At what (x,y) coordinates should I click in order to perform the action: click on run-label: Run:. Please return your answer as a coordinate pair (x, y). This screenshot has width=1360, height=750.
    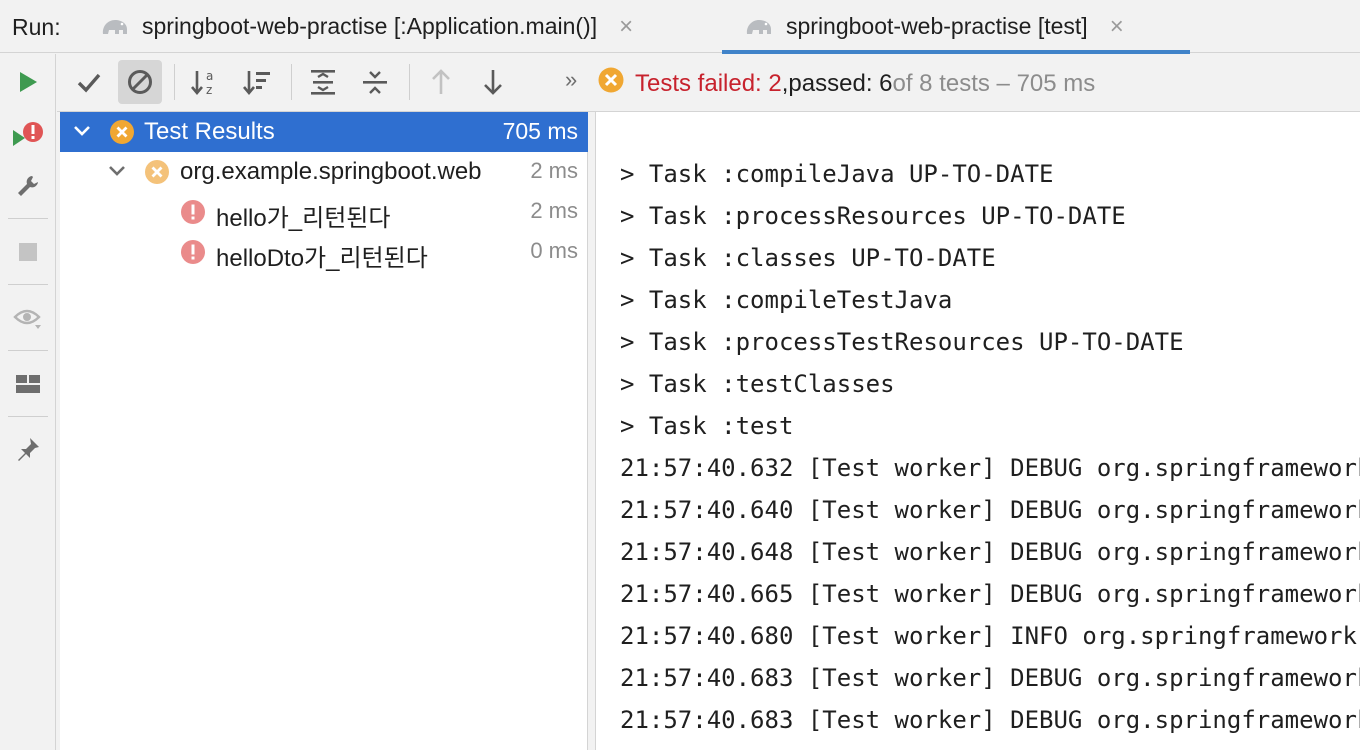
    Looking at the image, I should click on (36, 27).